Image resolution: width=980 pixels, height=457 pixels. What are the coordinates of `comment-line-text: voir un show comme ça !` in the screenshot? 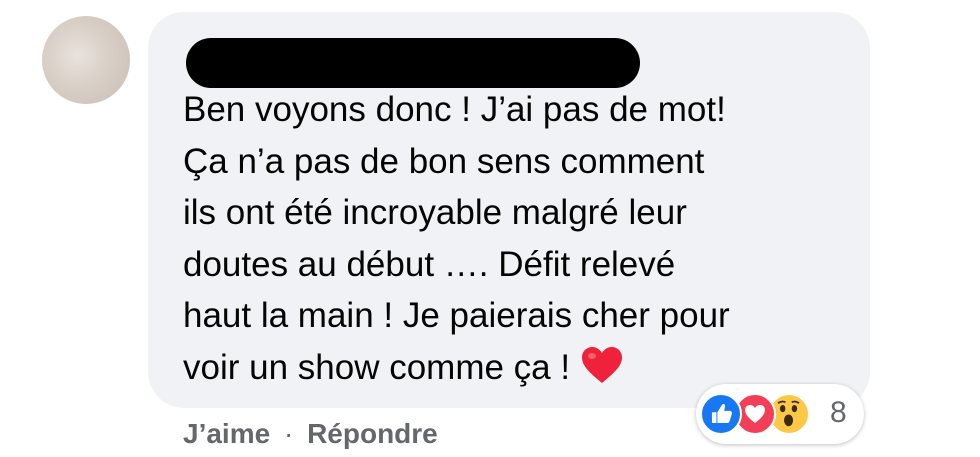 It's located at (377, 367).